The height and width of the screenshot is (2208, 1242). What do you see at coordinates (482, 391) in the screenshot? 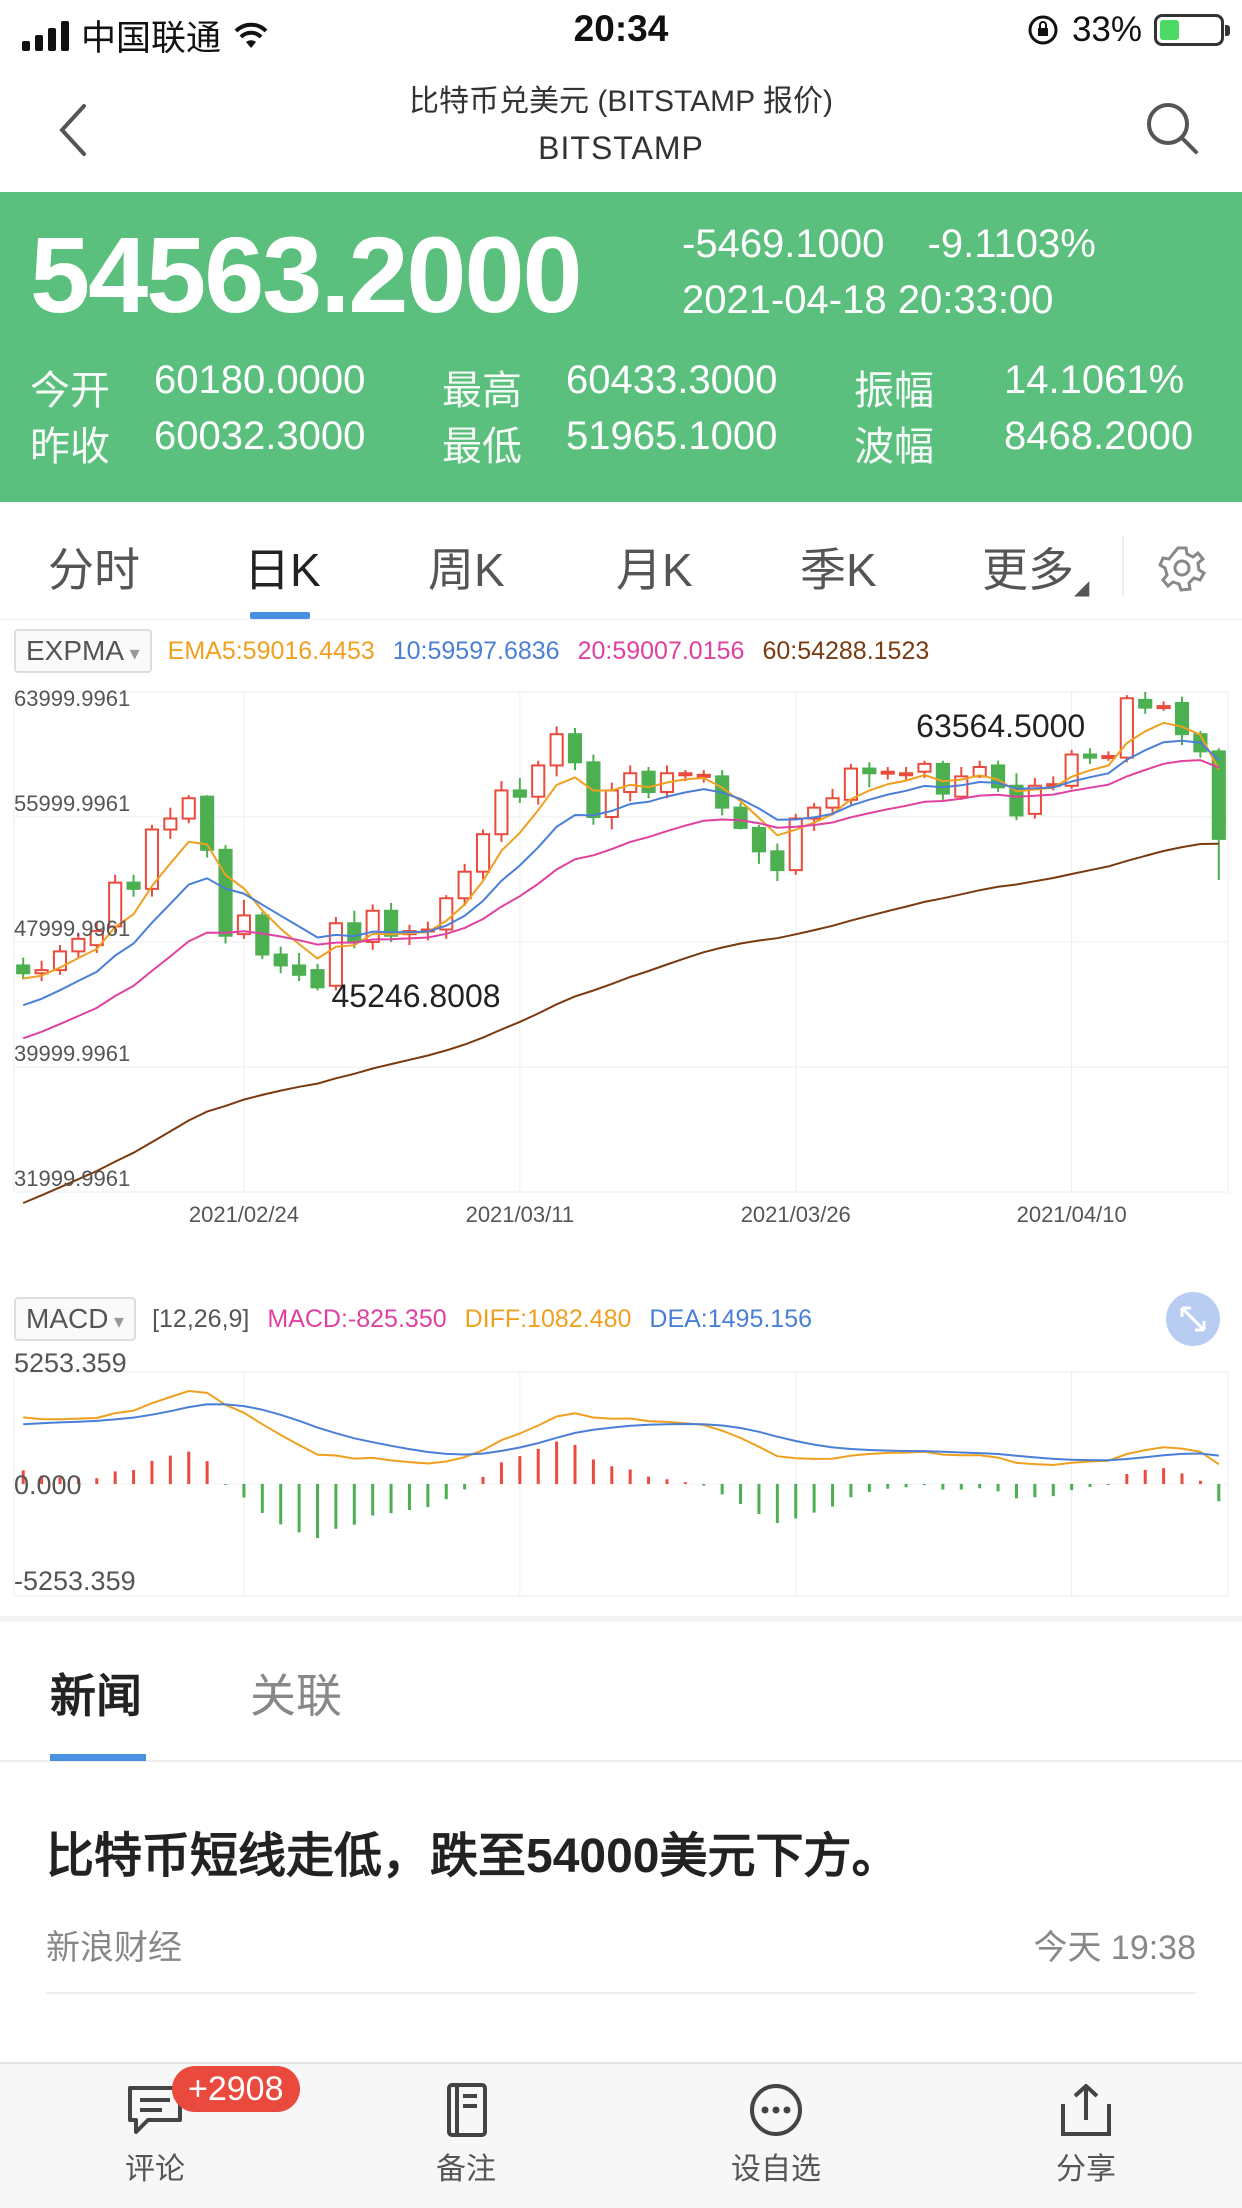
I see `high-label: 最高` at bounding box center [482, 391].